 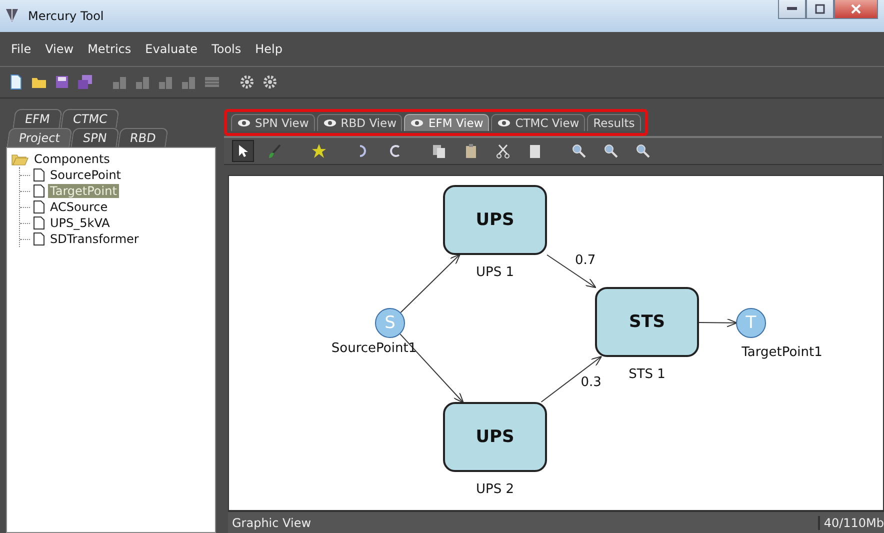 I want to click on menu-item: View, so click(x=59, y=49).